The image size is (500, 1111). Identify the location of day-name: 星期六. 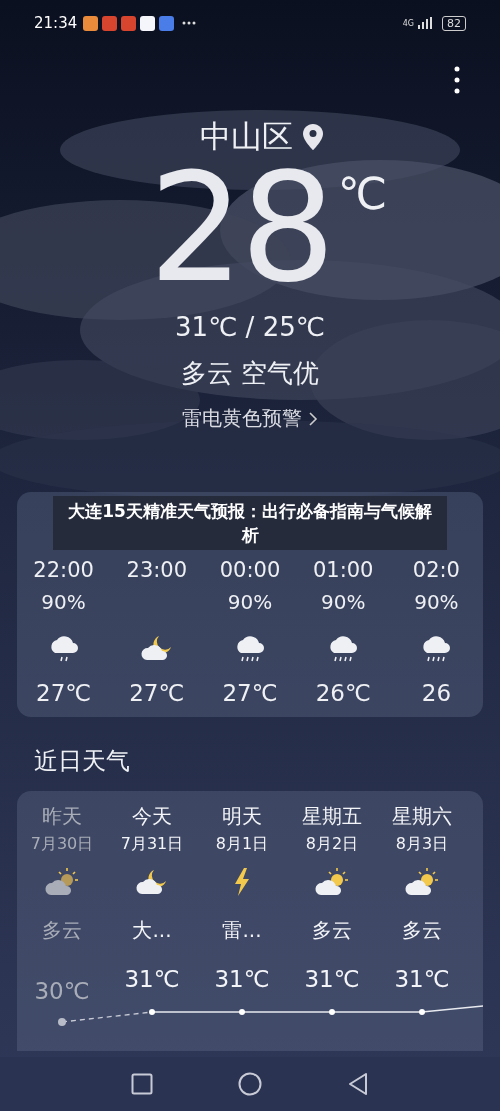
(422, 816).